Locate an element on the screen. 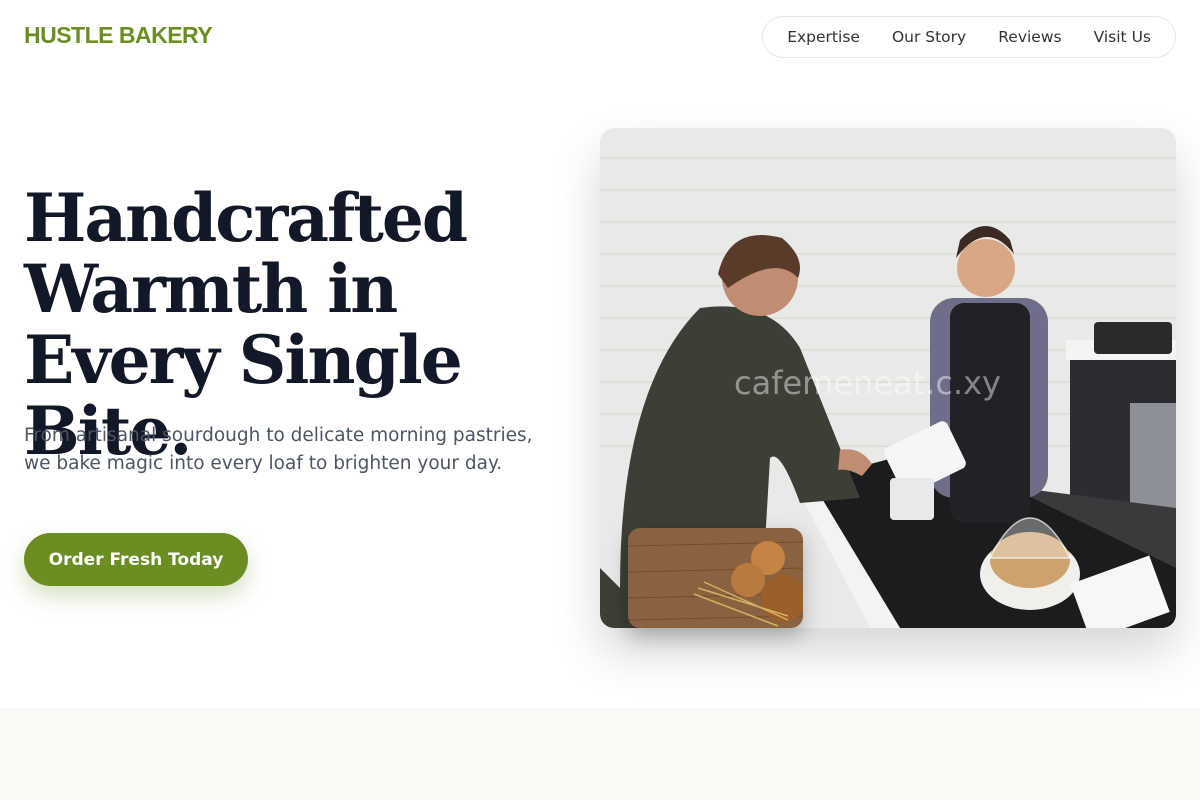 The width and height of the screenshot is (1200, 800). brand-logo: HUSTLE BAKERY is located at coordinates (118, 35).